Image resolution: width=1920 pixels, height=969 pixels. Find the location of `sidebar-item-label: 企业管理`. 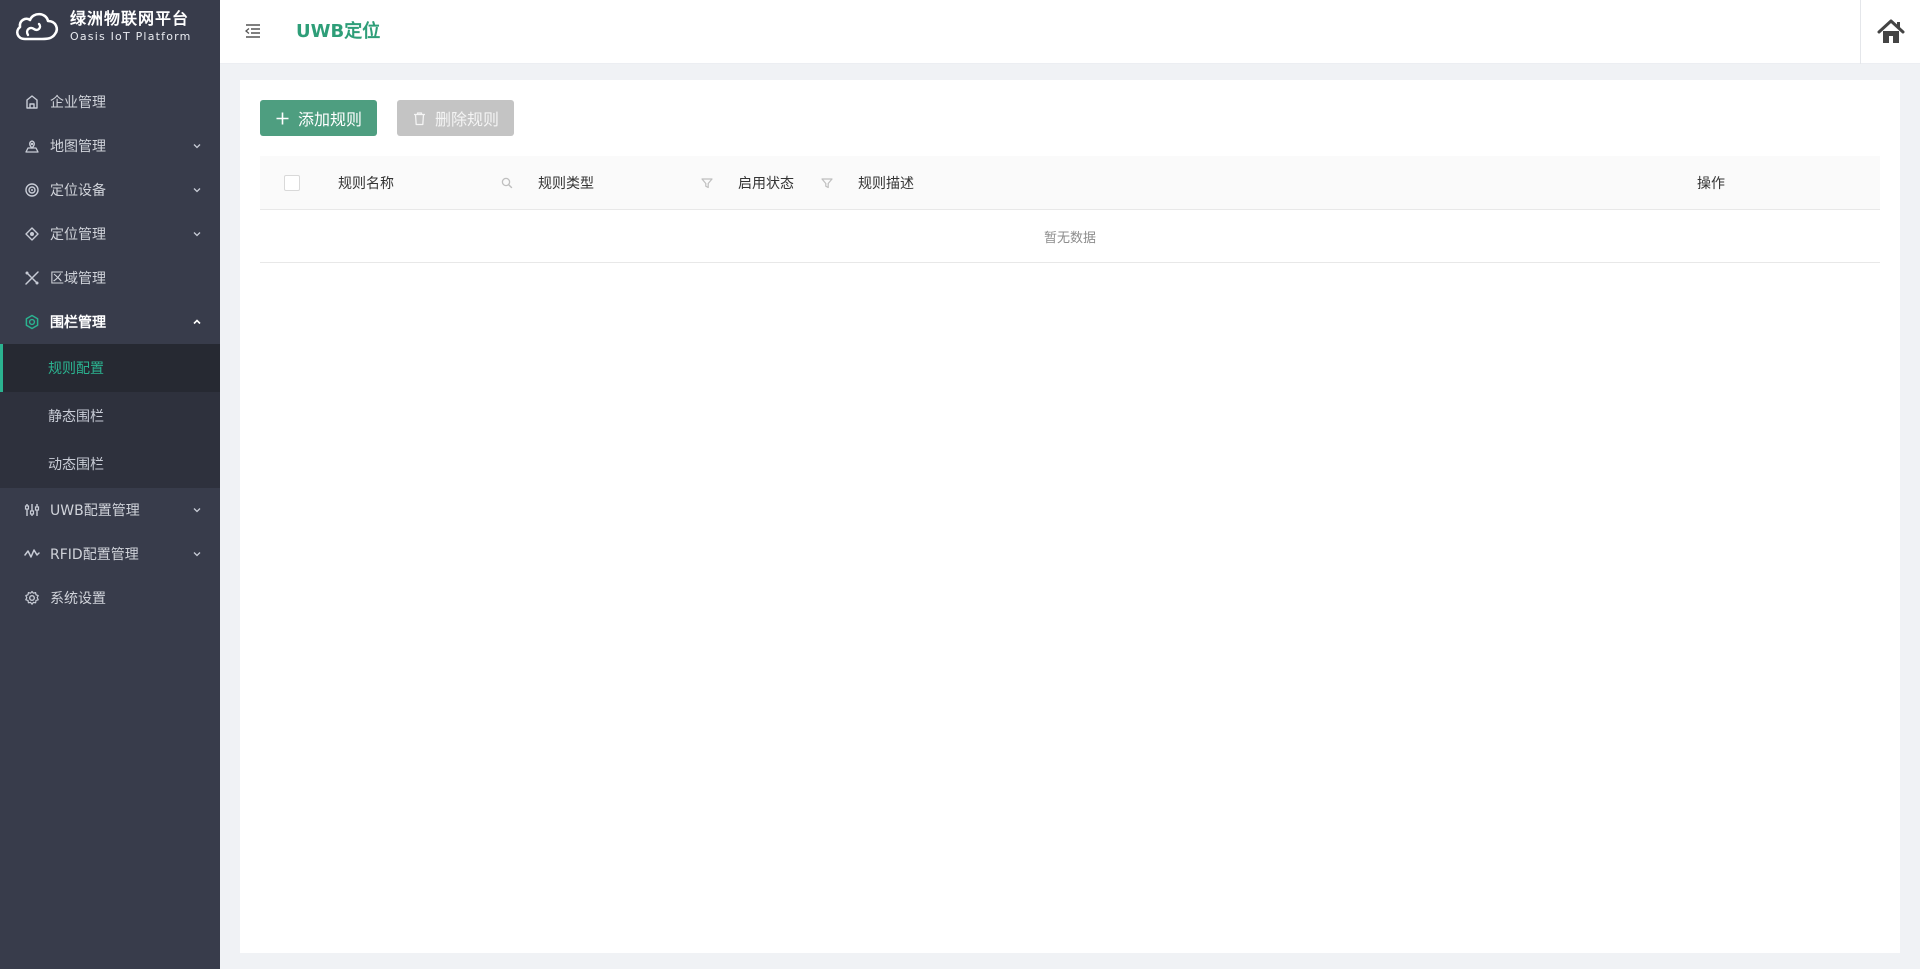

sidebar-item-label: 企业管理 is located at coordinates (78, 103).